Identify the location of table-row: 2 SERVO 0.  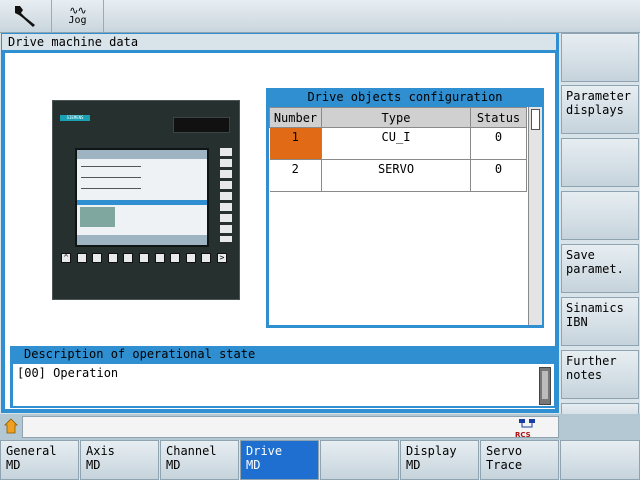
(398, 175).